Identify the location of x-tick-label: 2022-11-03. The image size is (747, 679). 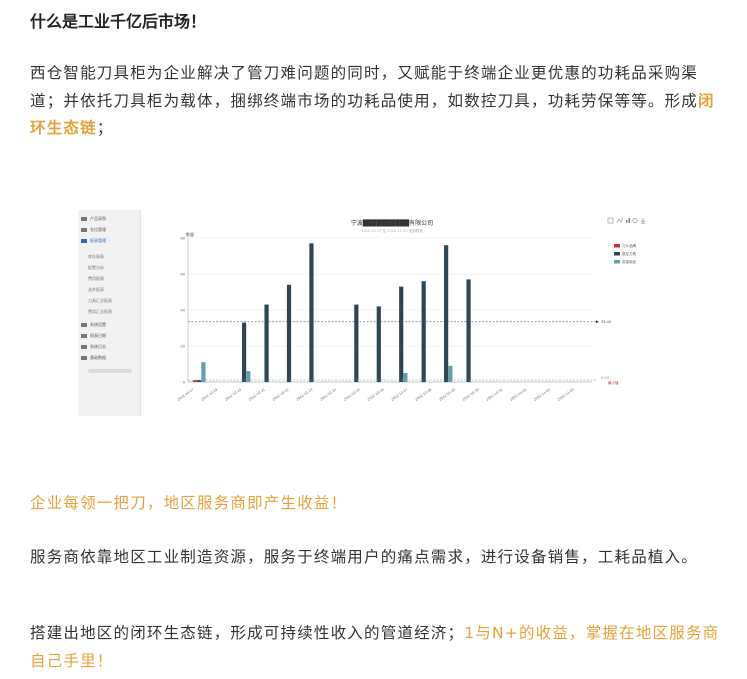
(566, 395).